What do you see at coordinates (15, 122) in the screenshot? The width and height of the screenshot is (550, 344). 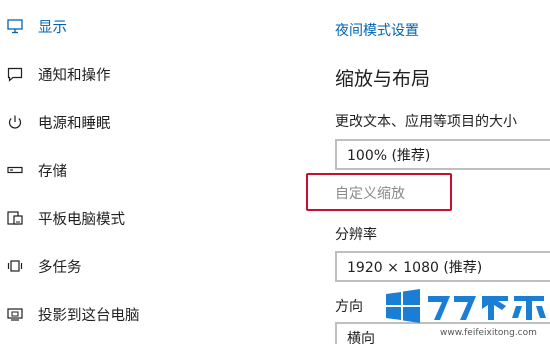 I see `power-icon` at bounding box center [15, 122].